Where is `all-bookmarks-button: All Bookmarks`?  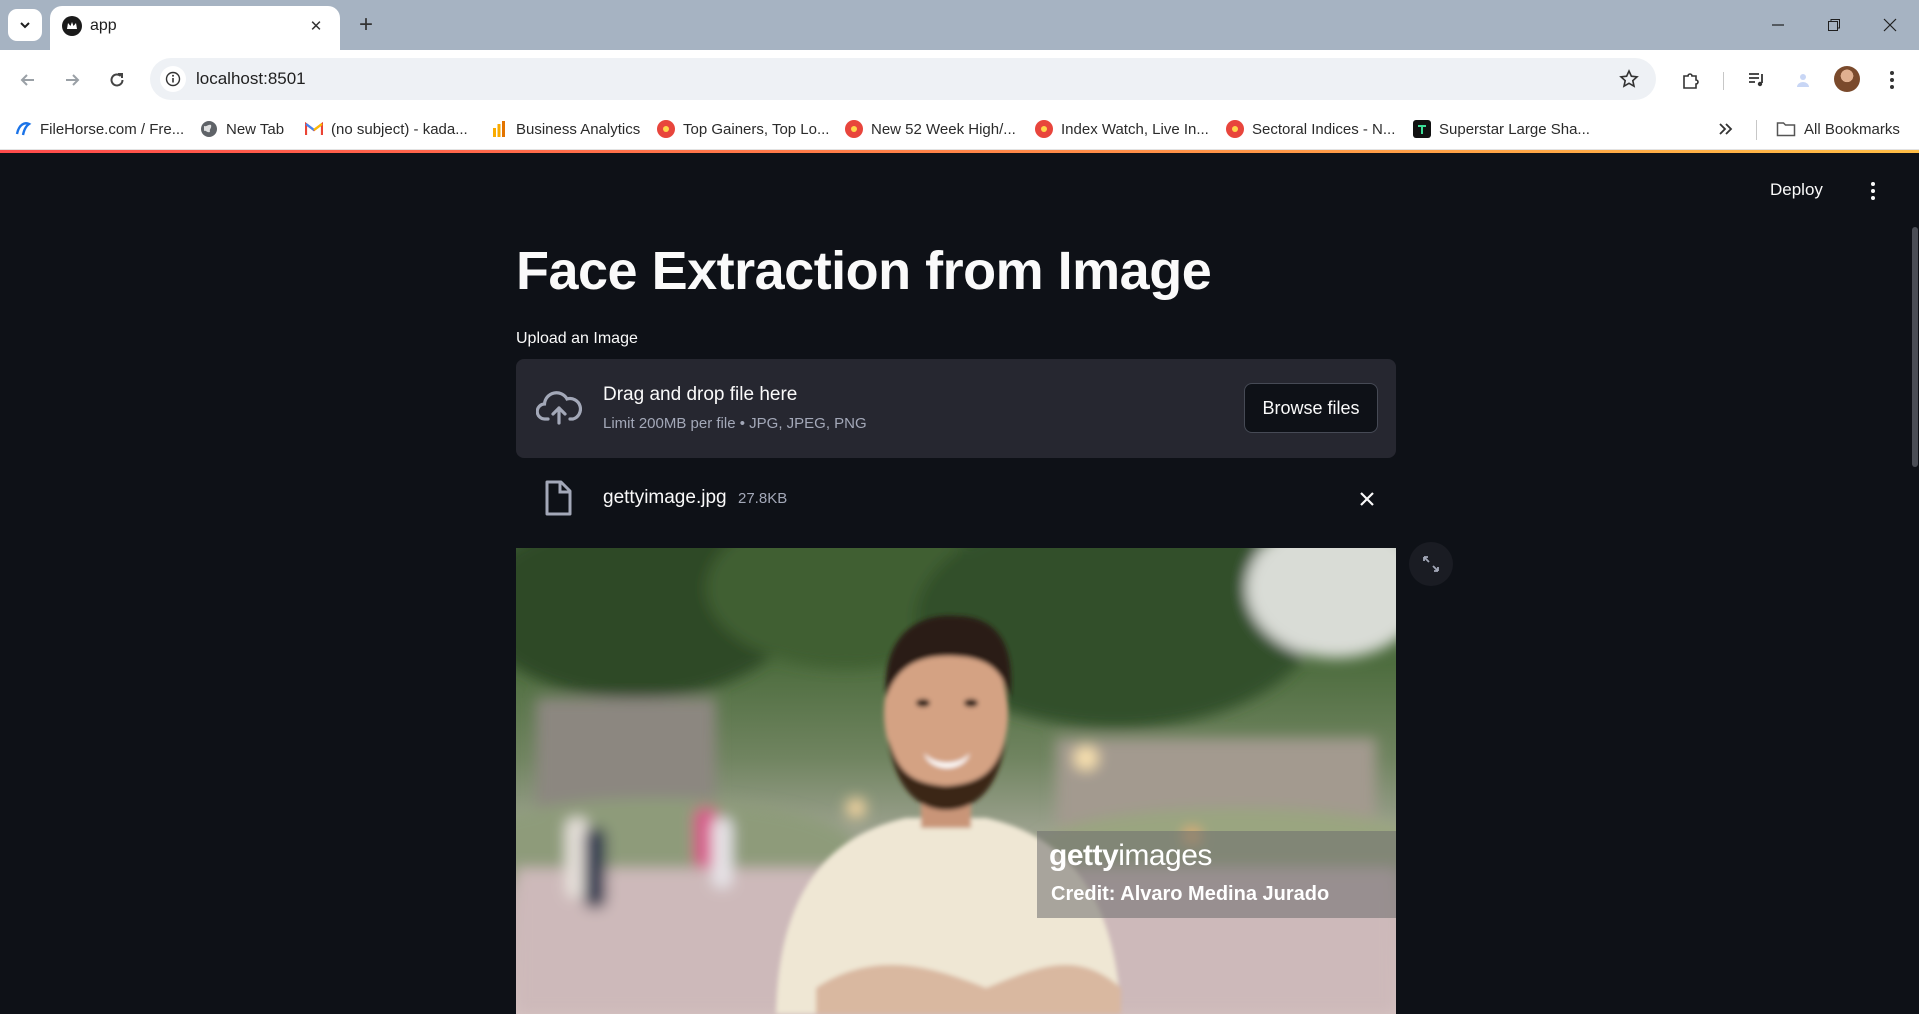 all-bookmarks-button: All Bookmarks is located at coordinates (1838, 129).